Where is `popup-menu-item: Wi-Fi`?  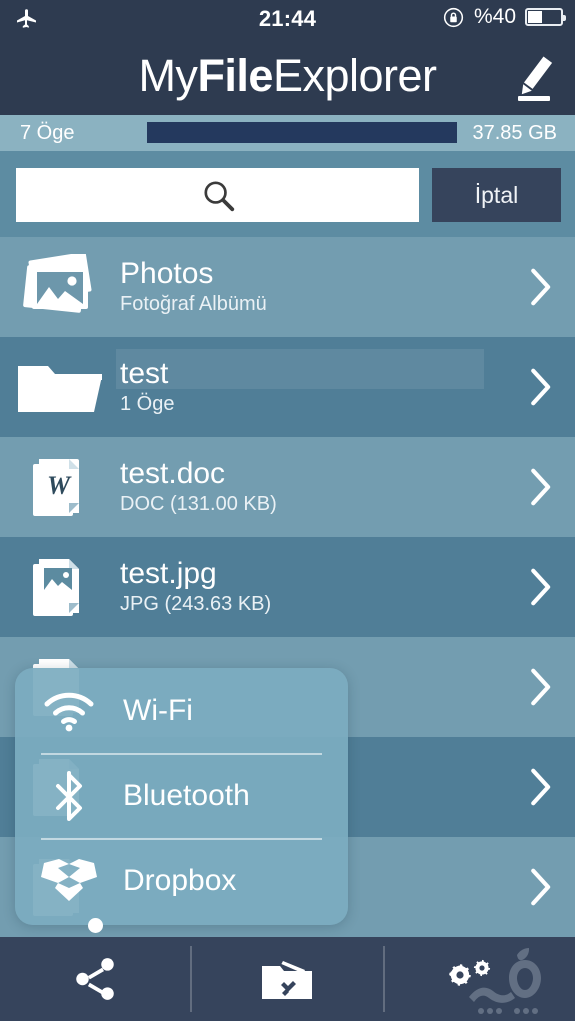 popup-menu-item: Wi-Fi is located at coordinates (181, 710).